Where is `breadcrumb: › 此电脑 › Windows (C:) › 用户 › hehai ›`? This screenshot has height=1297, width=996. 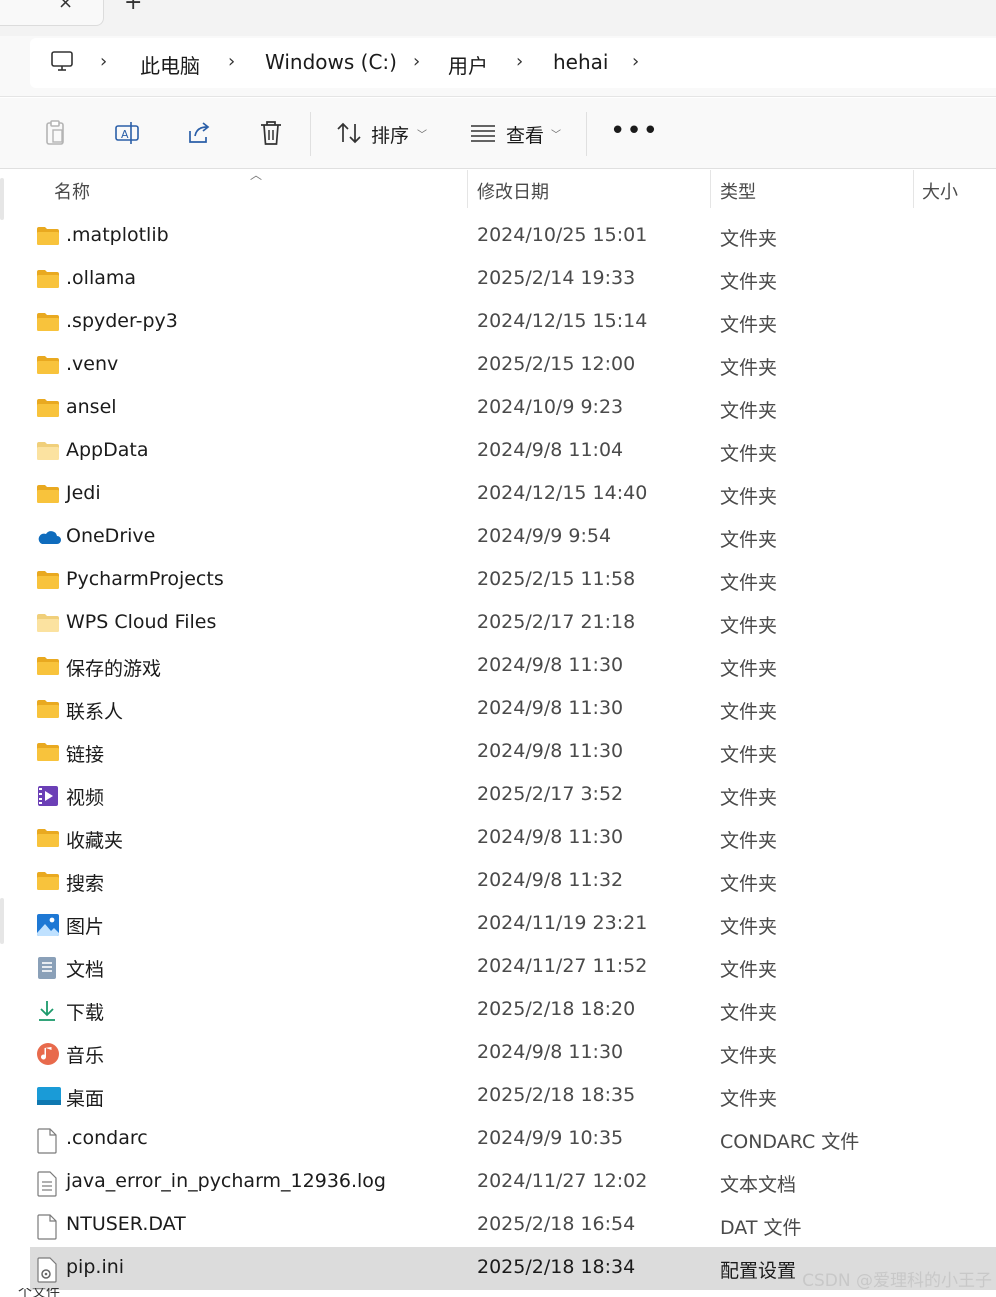 breadcrumb: › 此电脑 › Windows (C:) › 用户 › hehai › is located at coordinates (513, 63).